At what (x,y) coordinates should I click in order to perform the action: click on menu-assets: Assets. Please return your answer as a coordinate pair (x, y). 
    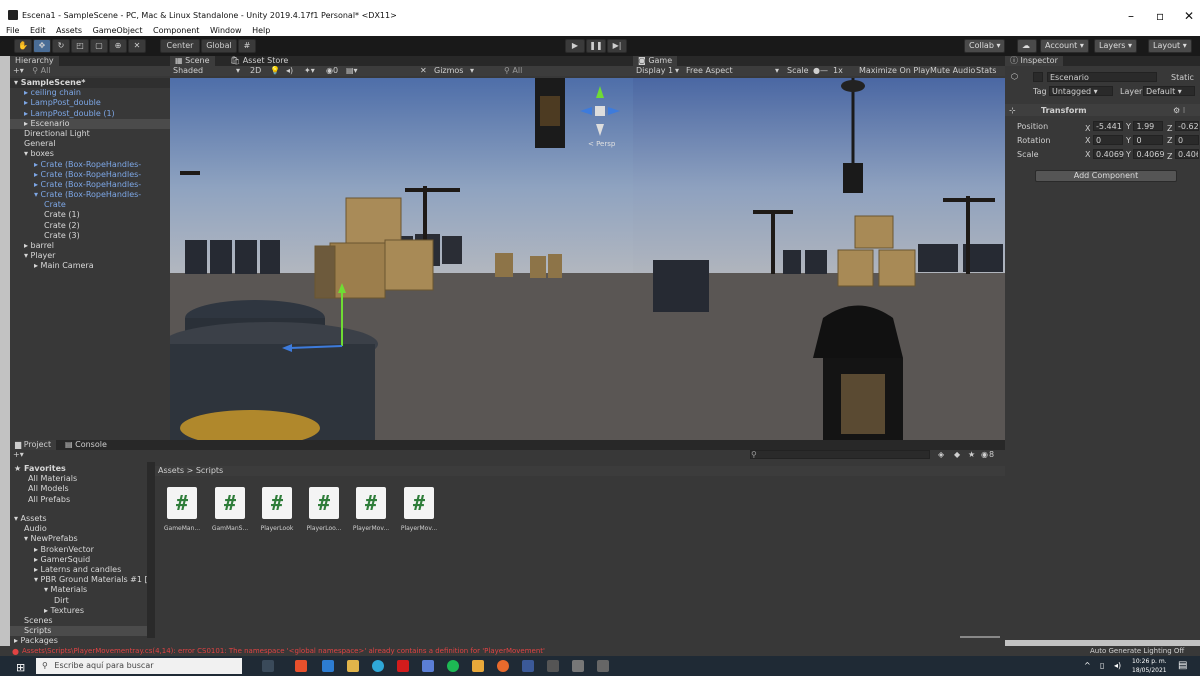
    Looking at the image, I should click on (69, 30).